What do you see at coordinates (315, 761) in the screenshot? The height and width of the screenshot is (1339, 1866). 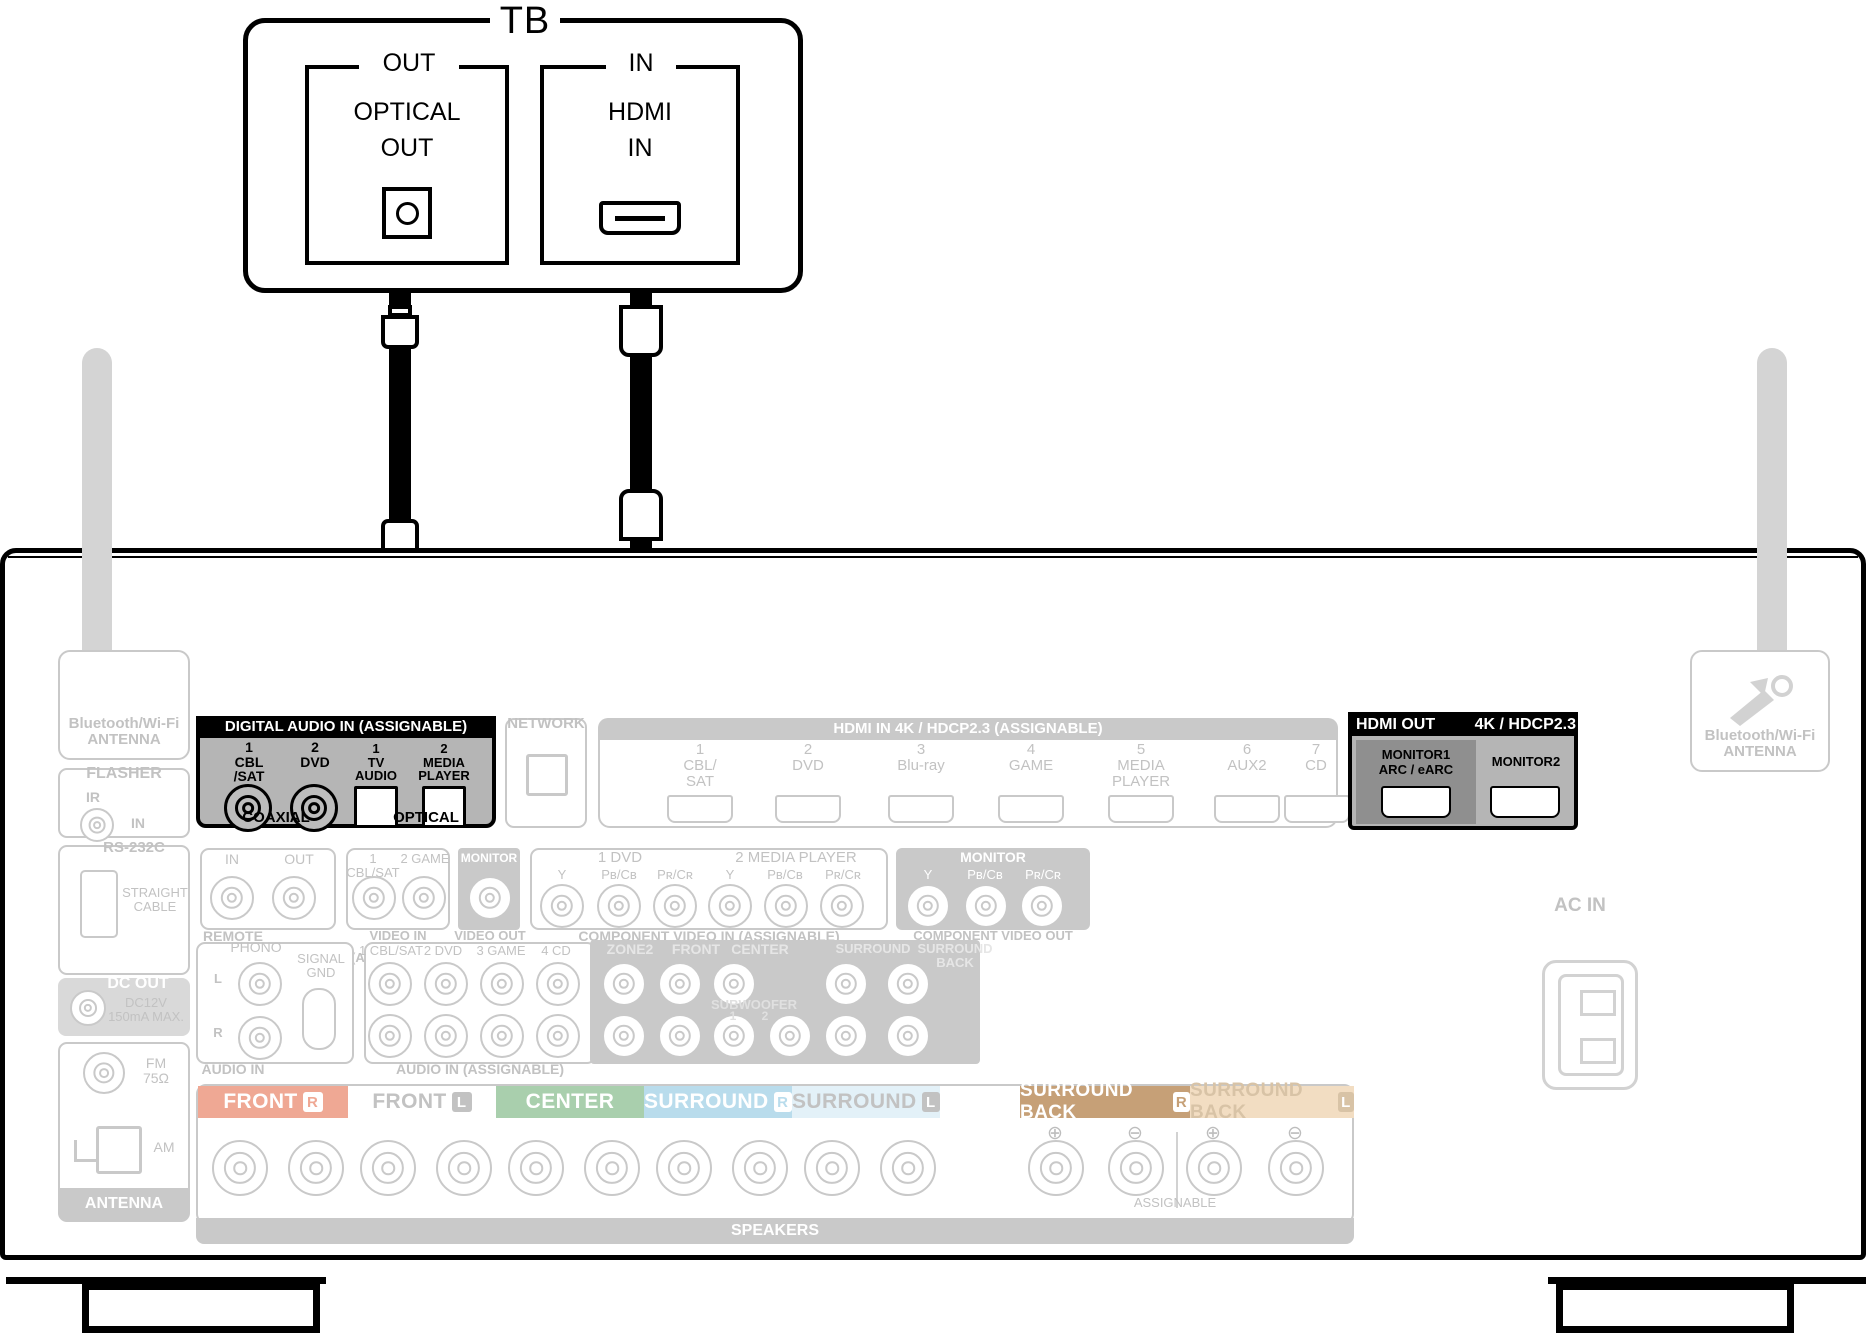 I see `coax-2-line1: DVD` at bounding box center [315, 761].